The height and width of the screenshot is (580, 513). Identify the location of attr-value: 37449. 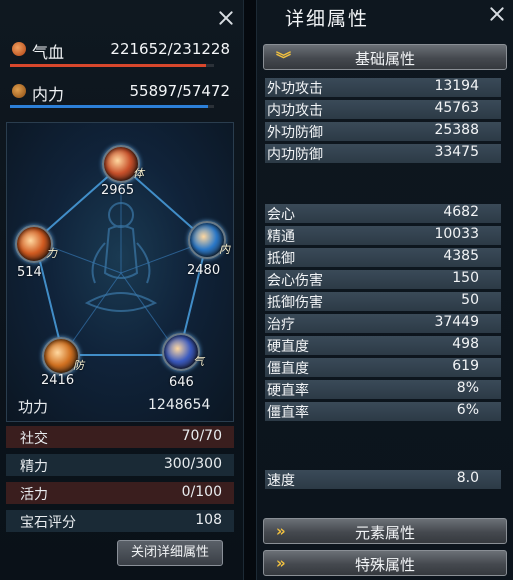
(456, 322).